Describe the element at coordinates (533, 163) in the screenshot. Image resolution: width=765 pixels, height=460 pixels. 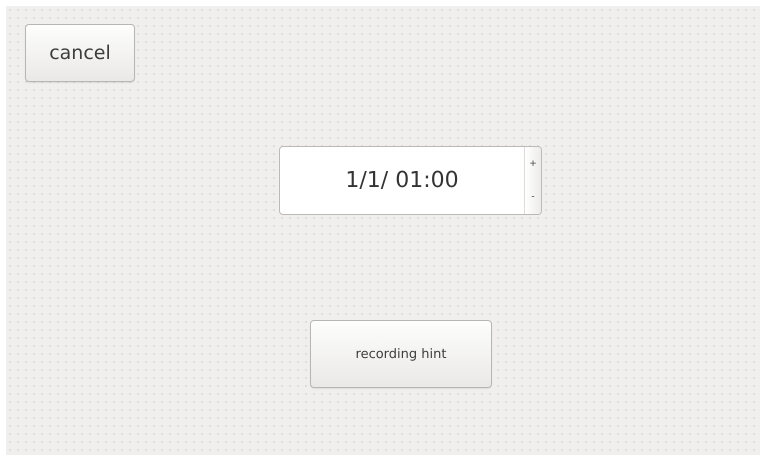
I see `increment-button: +` at that location.